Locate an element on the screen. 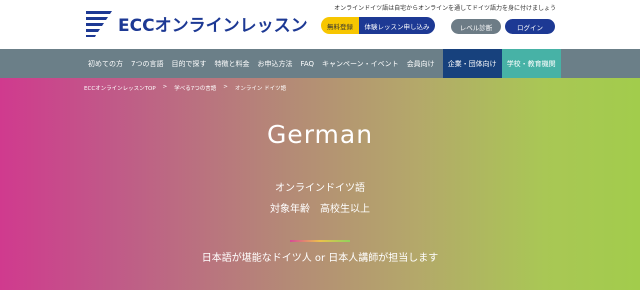 The width and height of the screenshot is (640, 290). ecc-logo: ECCオンラインレッスン is located at coordinates (214, 23).